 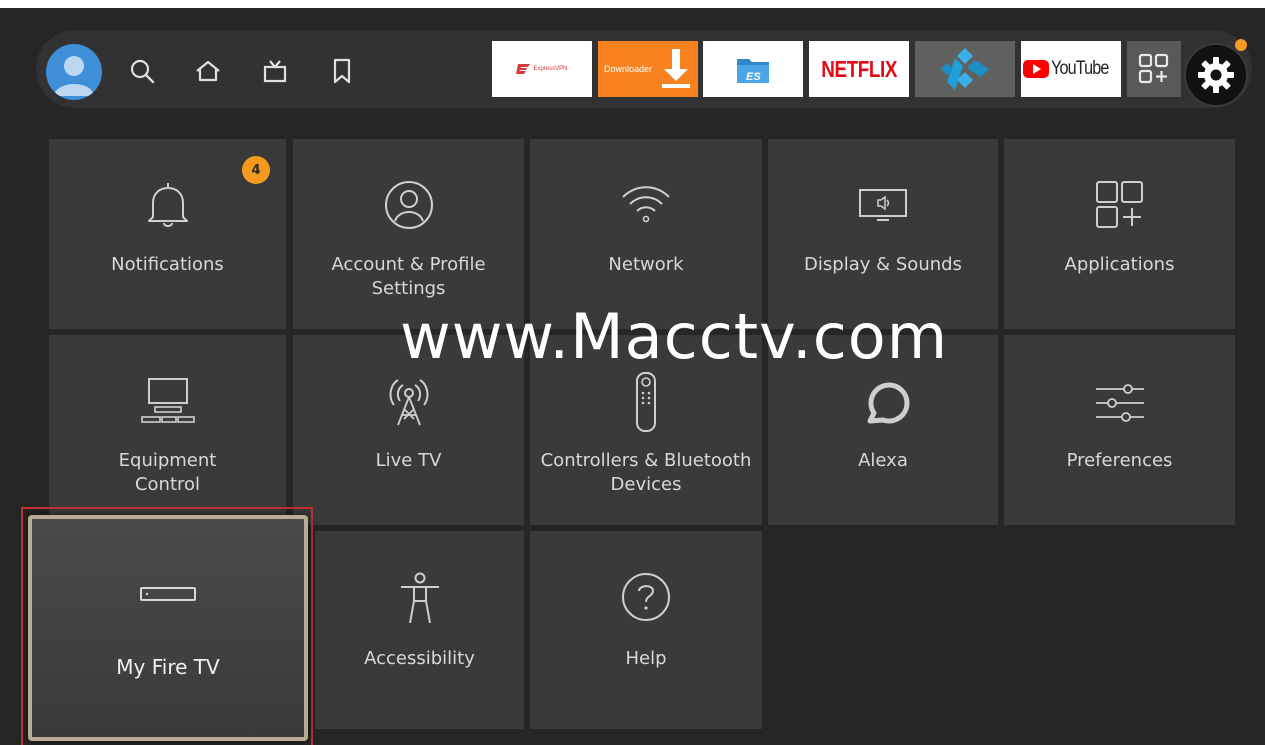 I want to click on watermark-text: www.Macctv.com, so click(x=674, y=336).